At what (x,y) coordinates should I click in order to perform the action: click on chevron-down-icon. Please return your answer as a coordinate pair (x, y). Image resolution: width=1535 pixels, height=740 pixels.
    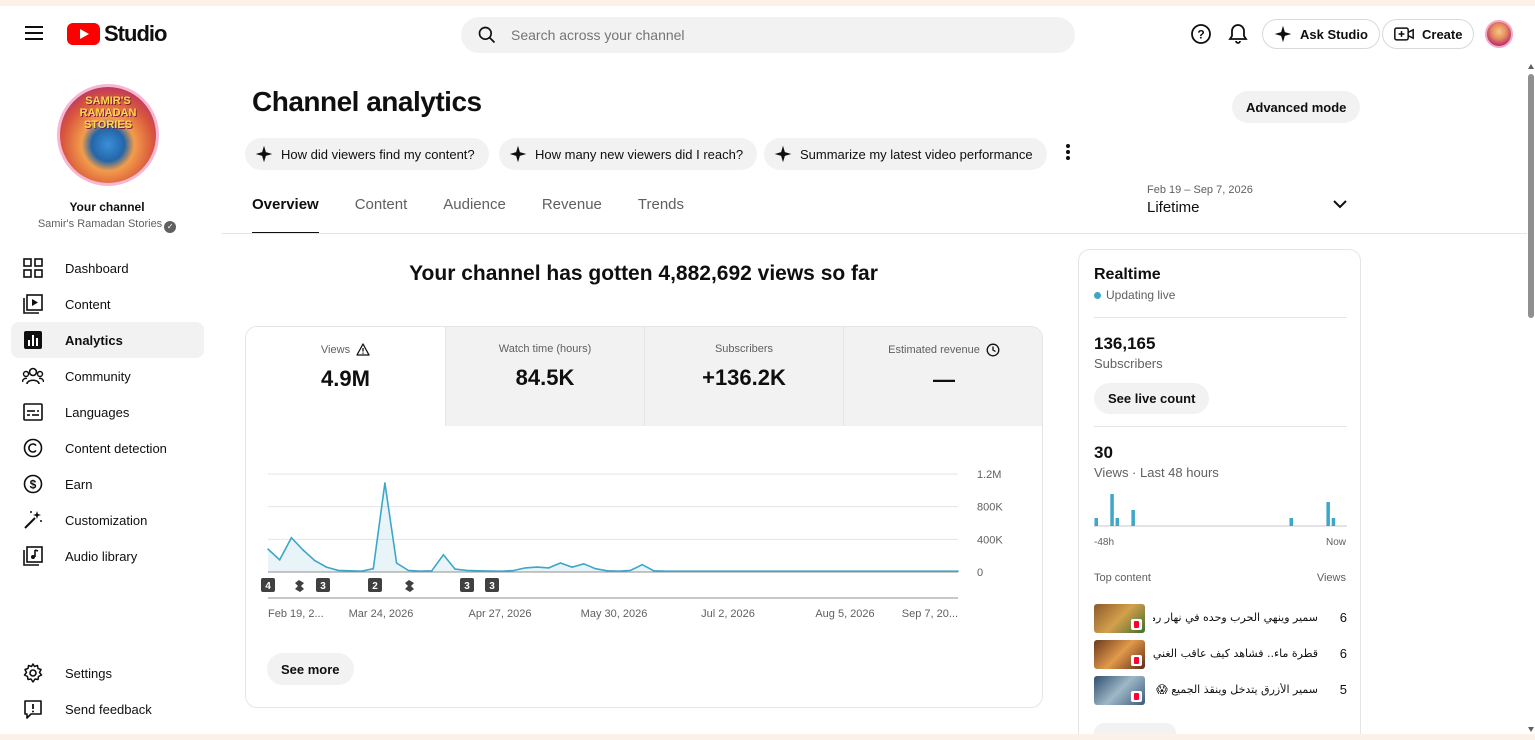
    Looking at the image, I should click on (1340, 204).